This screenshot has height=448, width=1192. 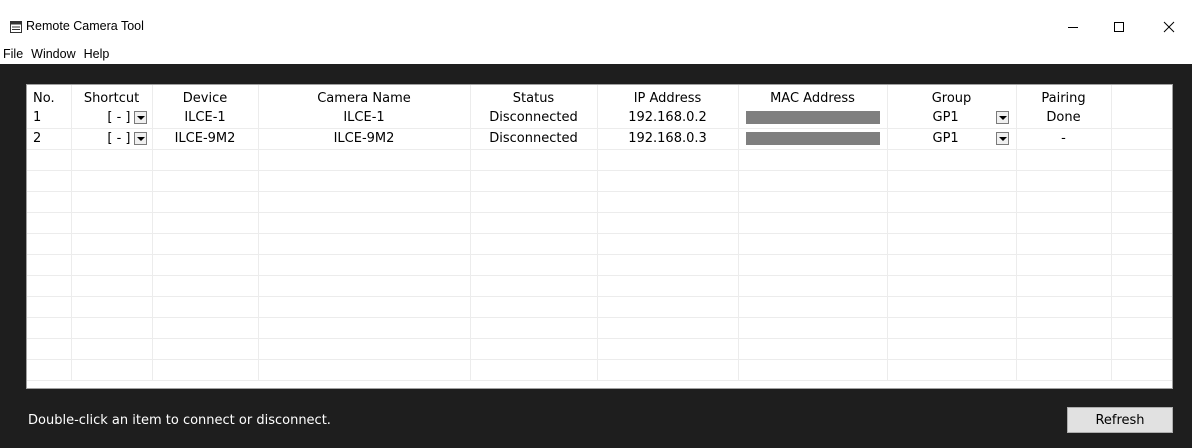 What do you see at coordinates (49, 139) in the screenshot?
I see `cell-no: 2` at bounding box center [49, 139].